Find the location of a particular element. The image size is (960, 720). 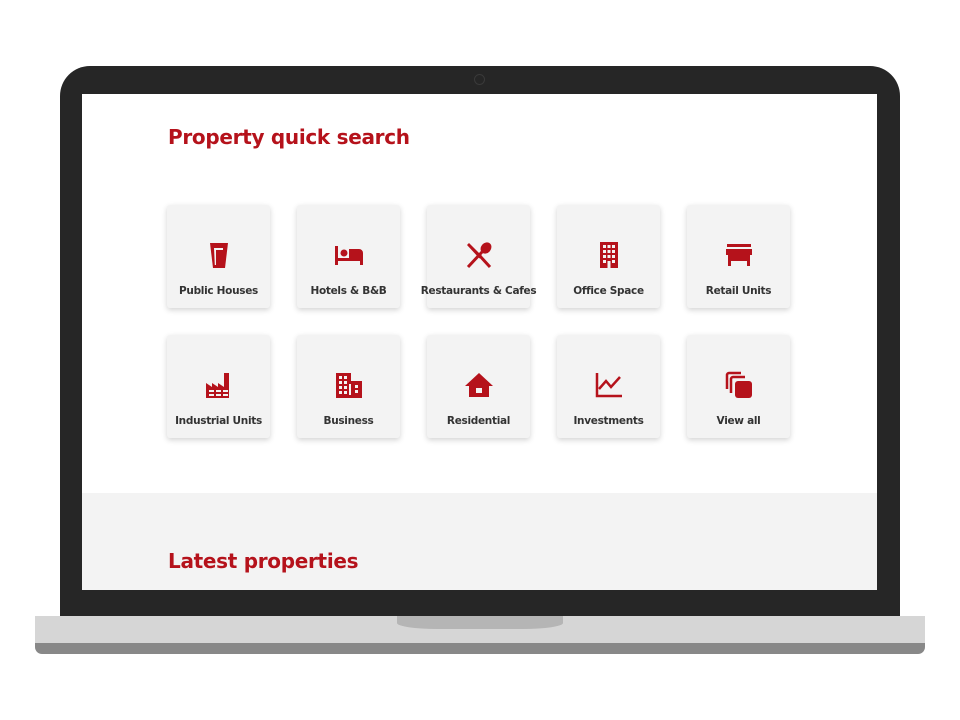

laptop-base-edge is located at coordinates (480, 648).